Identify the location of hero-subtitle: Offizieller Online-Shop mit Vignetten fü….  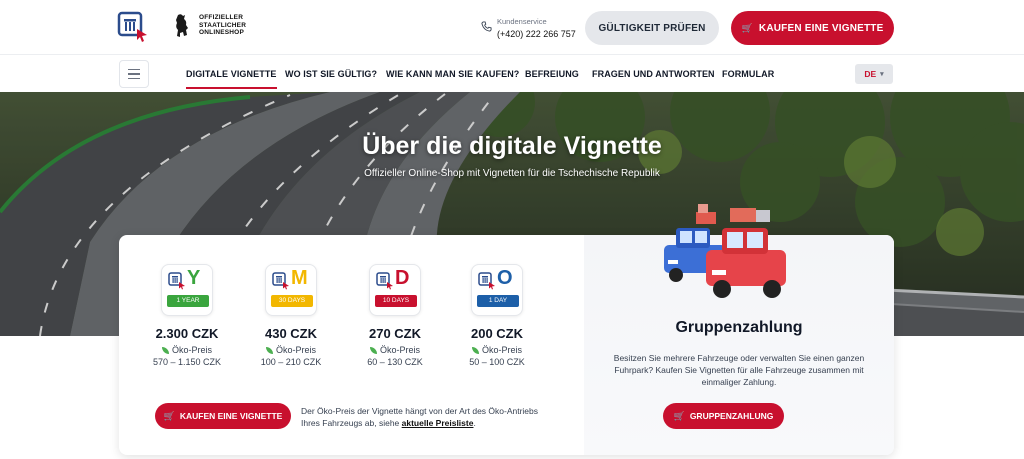
(512, 173).